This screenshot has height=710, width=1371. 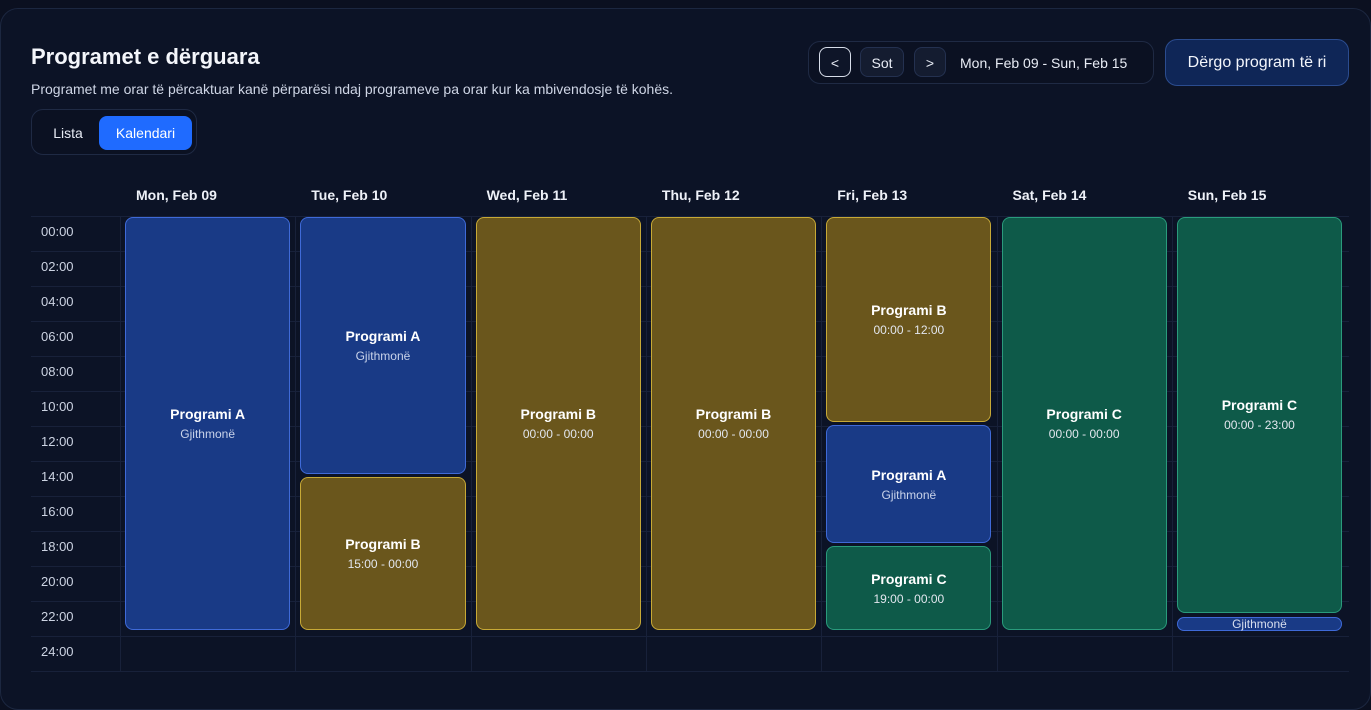 What do you see at coordinates (930, 62) in the screenshot?
I see `next-week-button: >` at bounding box center [930, 62].